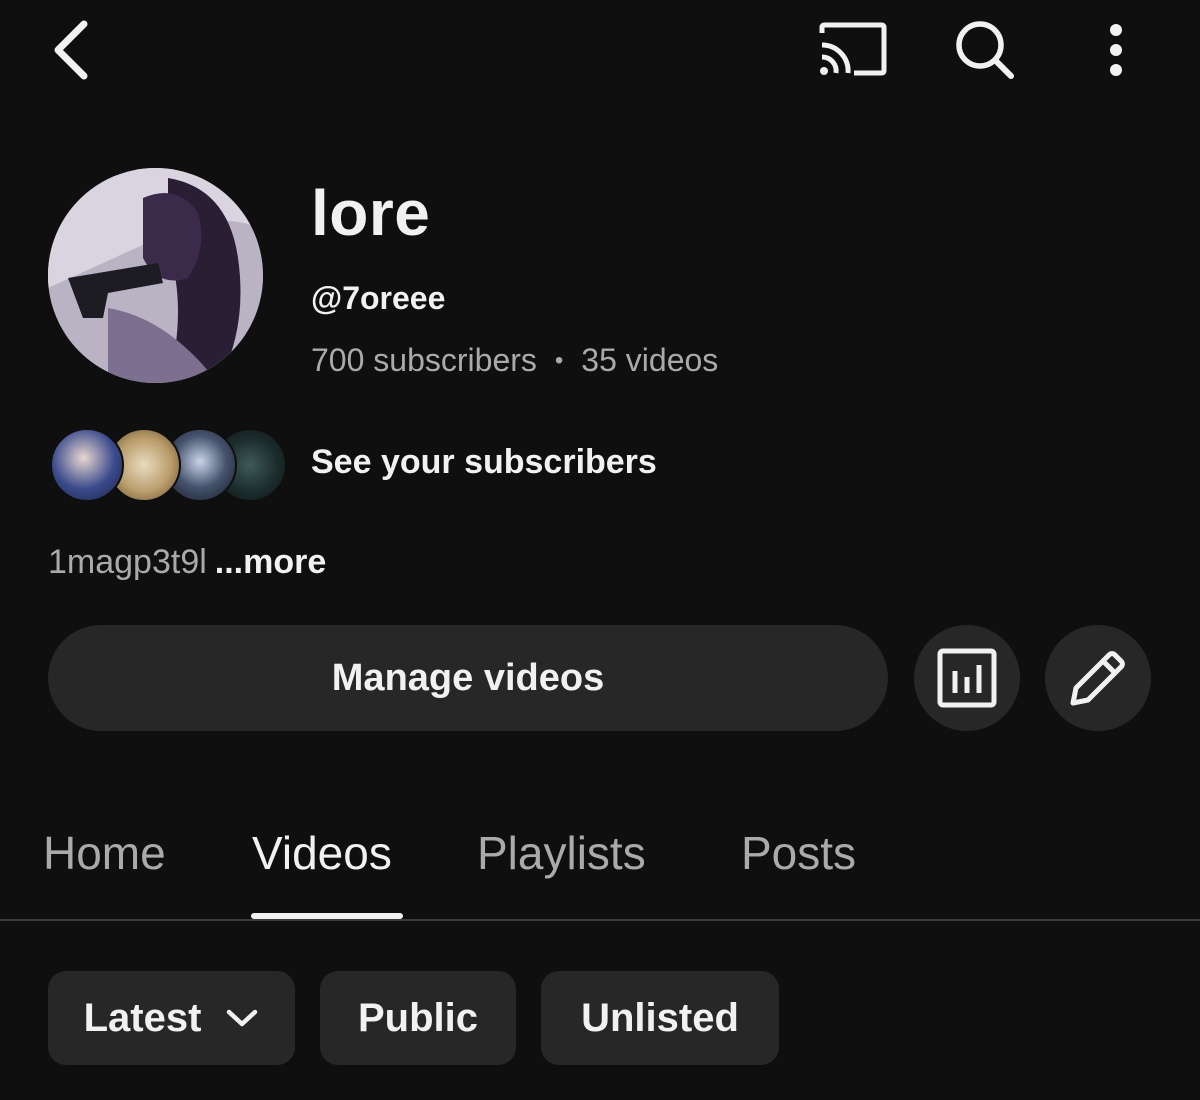 Image resolution: width=1200 pixels, height=1100 pixels. Describe the element at coordinates (561, 853) in the screenshot. I see `tab-playlists: Playlists` at that location.